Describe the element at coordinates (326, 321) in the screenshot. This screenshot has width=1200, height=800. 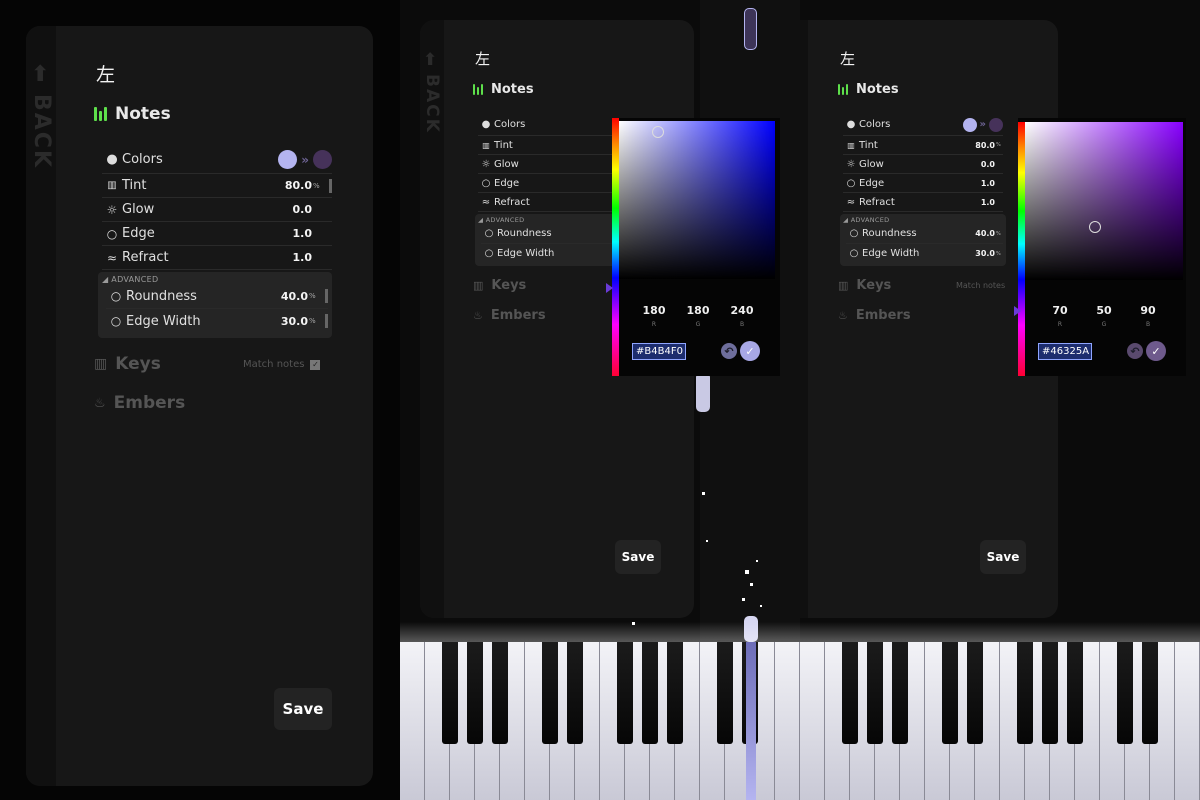
I see `edge-width-slider-handle` at that location.